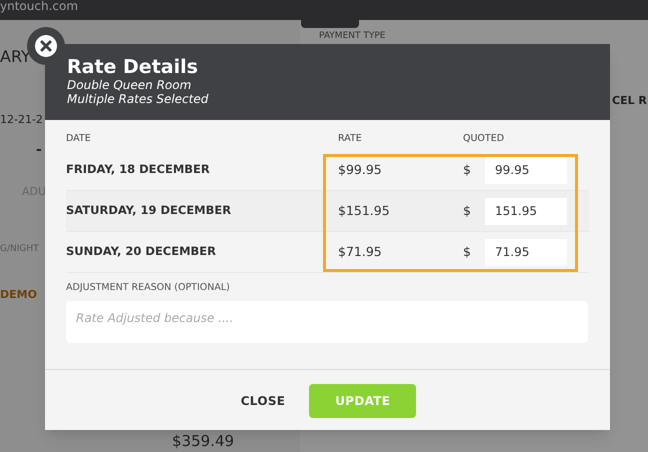 The width and height of the screenshot is (648, 452). Describe the element at coordinates (21, 120) in the screenshot. I see `date-text: 12-21-2` at that location.